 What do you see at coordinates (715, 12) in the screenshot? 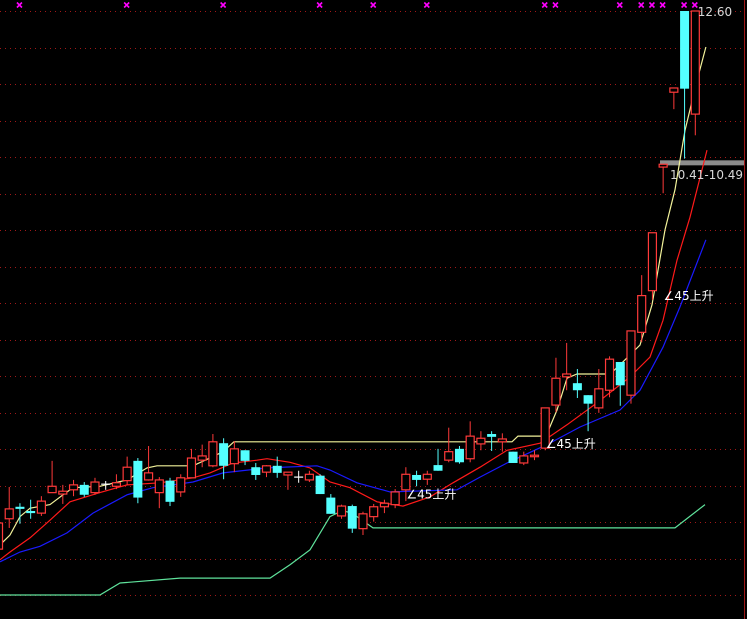
I see `max-price-label: 12.60` at bounding box center [715, 12].